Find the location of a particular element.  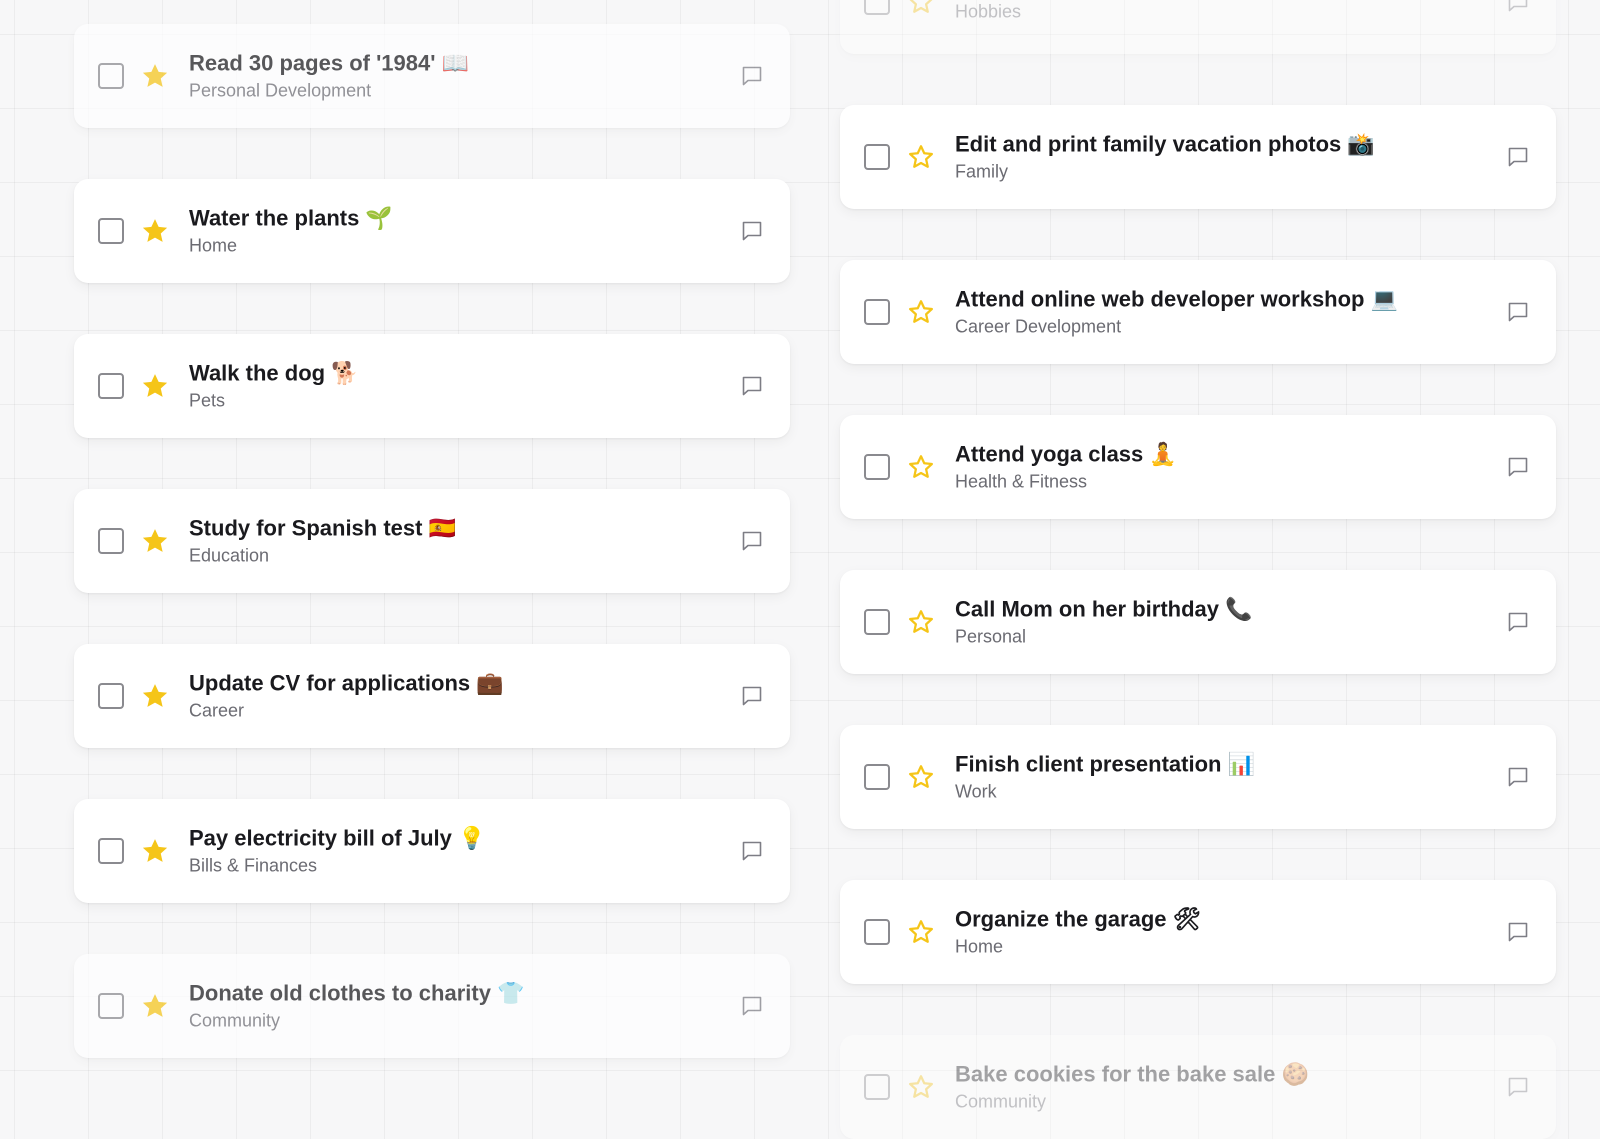

task-category: Home is located at coordinates (213, 245).